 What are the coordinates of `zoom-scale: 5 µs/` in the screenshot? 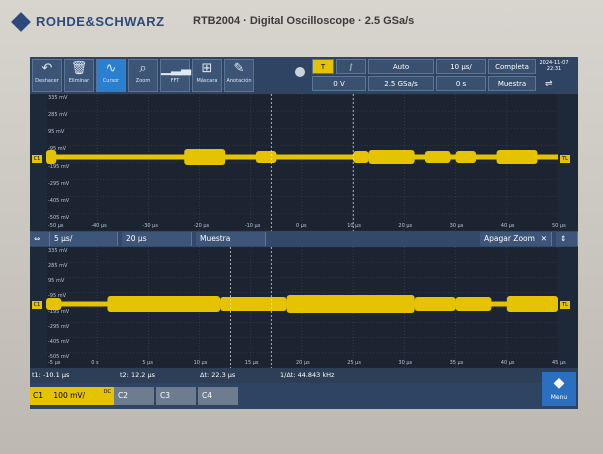 It's located at (84, 239).